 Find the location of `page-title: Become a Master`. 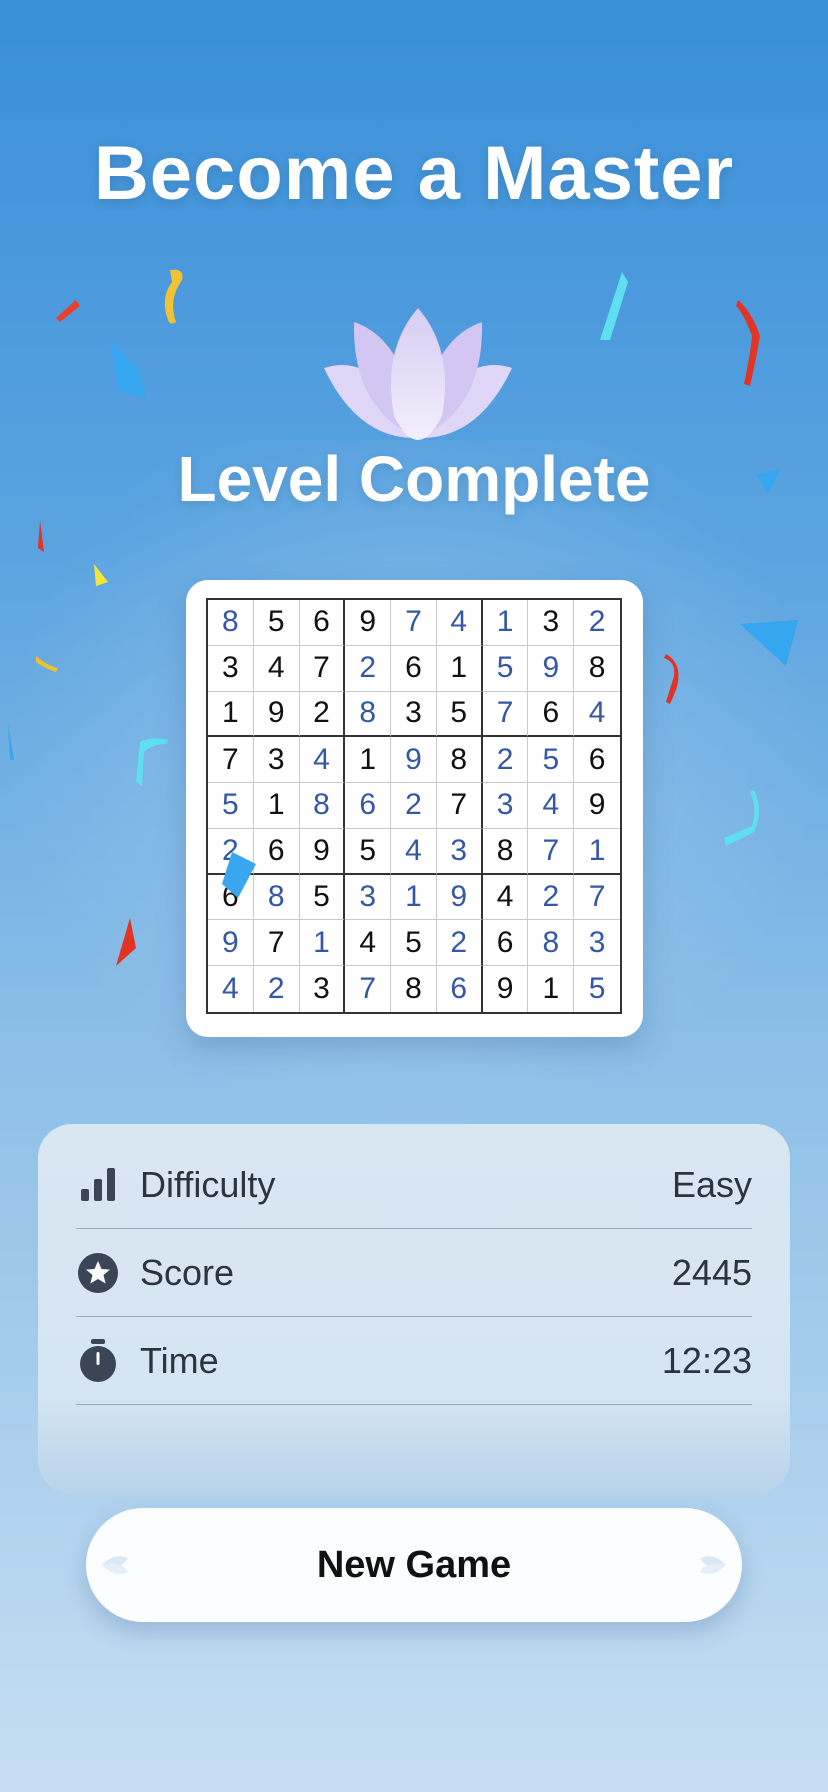

page-title: Become a Master is located at coordinates (414, 173).